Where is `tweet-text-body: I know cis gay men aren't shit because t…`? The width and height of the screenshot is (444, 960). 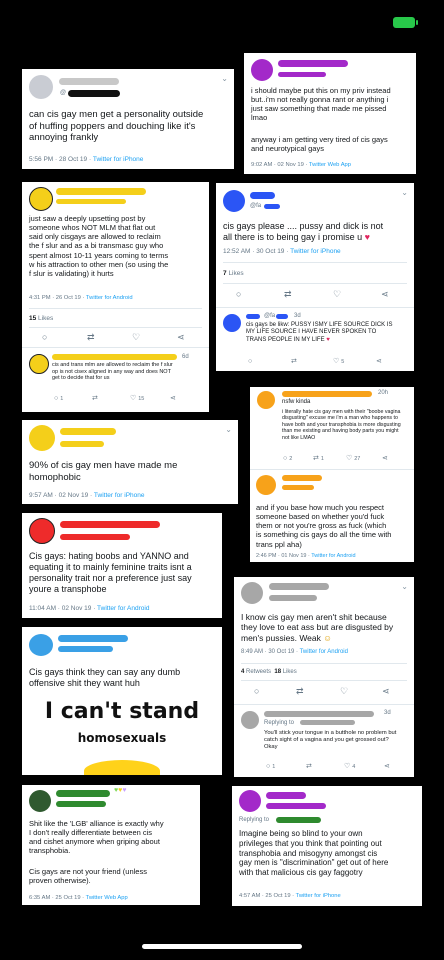
tweet-text-body: I know cis gay men aren't shit because t… is located at coordinates (317, 627).